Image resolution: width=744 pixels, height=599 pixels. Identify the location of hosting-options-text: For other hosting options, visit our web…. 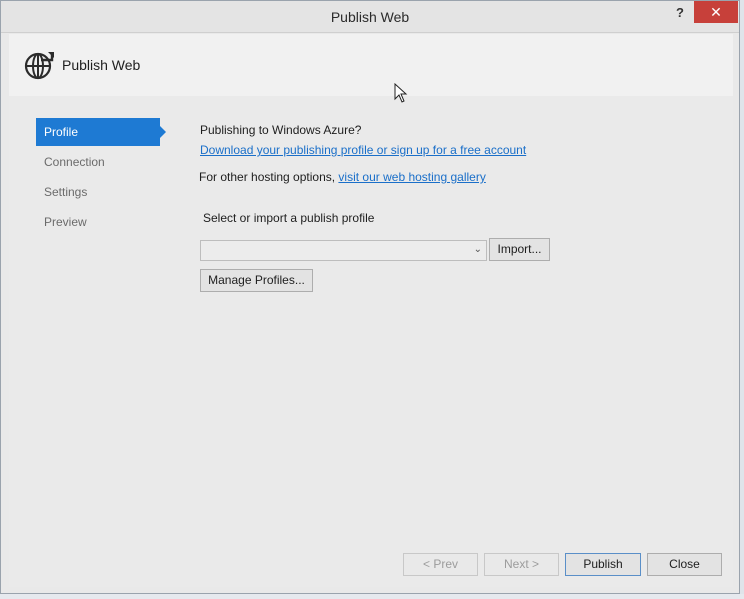
(342, 177).